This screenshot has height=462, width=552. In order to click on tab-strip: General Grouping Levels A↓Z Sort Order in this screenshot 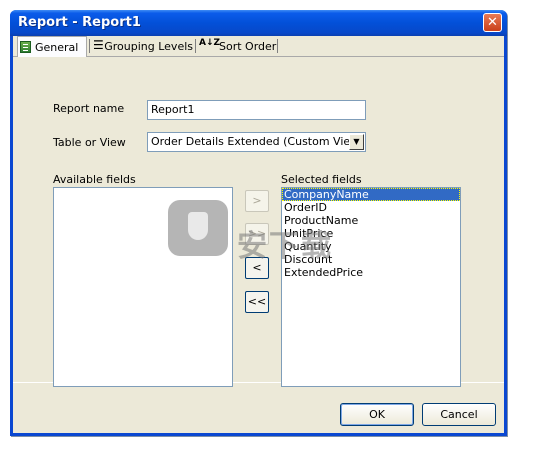, I will do `click(258, 46)`.